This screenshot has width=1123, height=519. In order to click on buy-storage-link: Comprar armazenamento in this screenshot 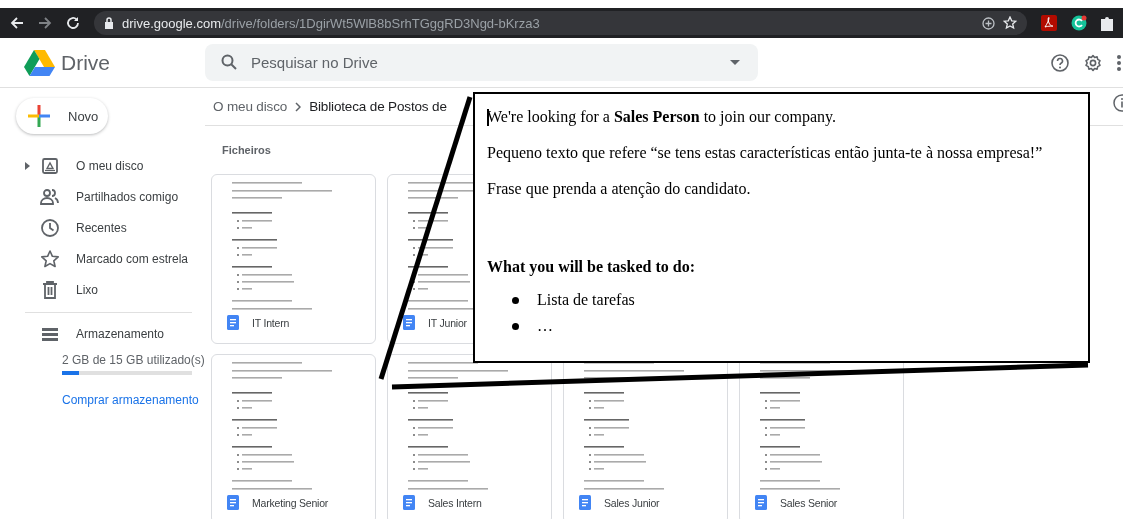, I will do `click(130, 400)`.